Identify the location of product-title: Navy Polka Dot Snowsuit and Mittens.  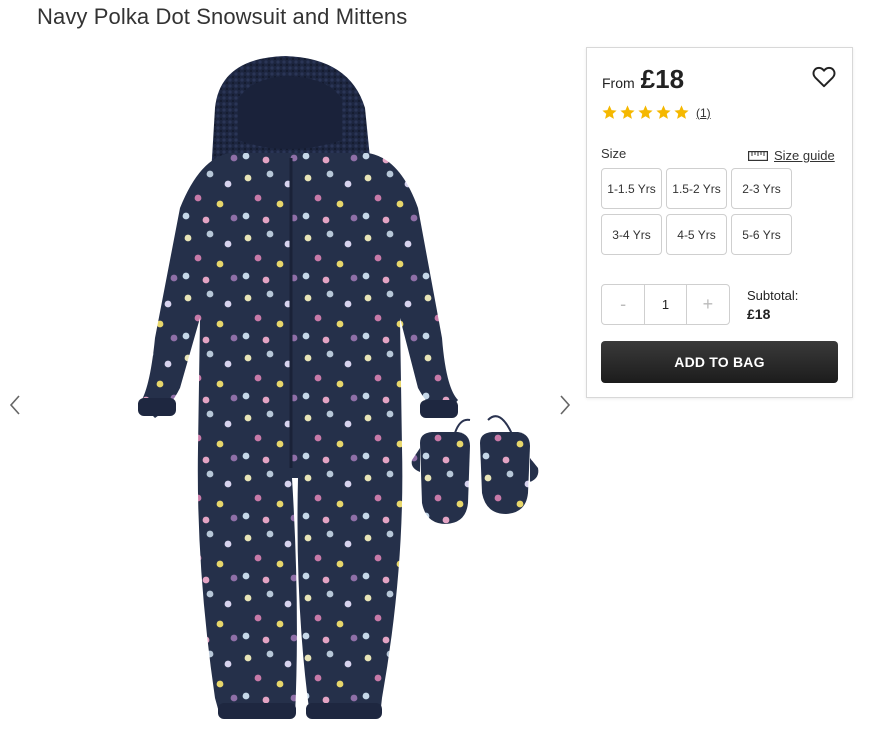
(222, 16).